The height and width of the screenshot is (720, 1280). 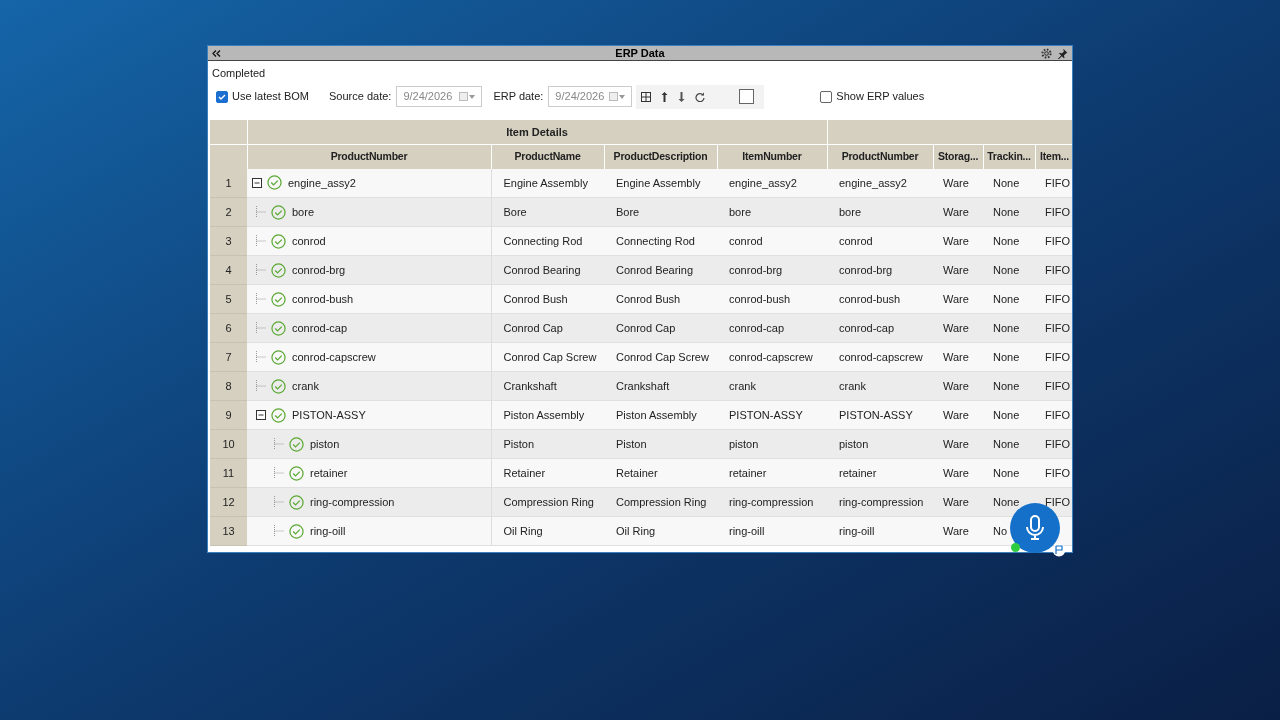 What do you see at coordinates (1035, 528) in the screenshot?
I see `microphone-icon` at bounding box center [1035, 528].